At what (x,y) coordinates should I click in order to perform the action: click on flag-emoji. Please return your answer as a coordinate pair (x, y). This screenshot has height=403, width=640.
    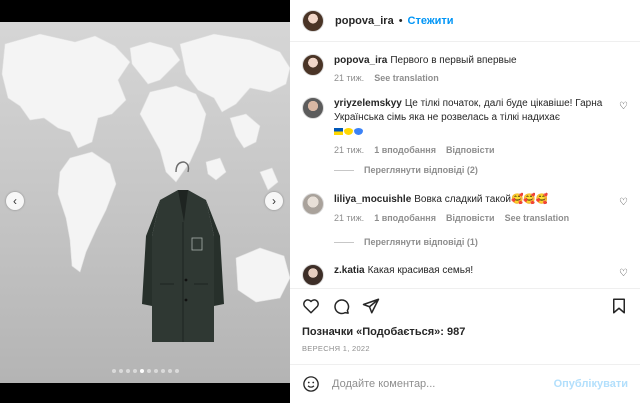
    Looking at the image, I should click on (348, 131).